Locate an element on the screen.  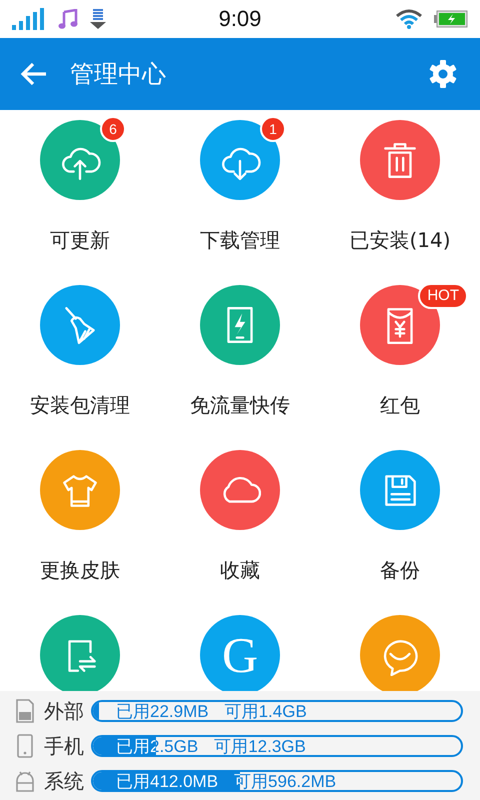
storage-label: 系统 is located at coordinates (64, 781).